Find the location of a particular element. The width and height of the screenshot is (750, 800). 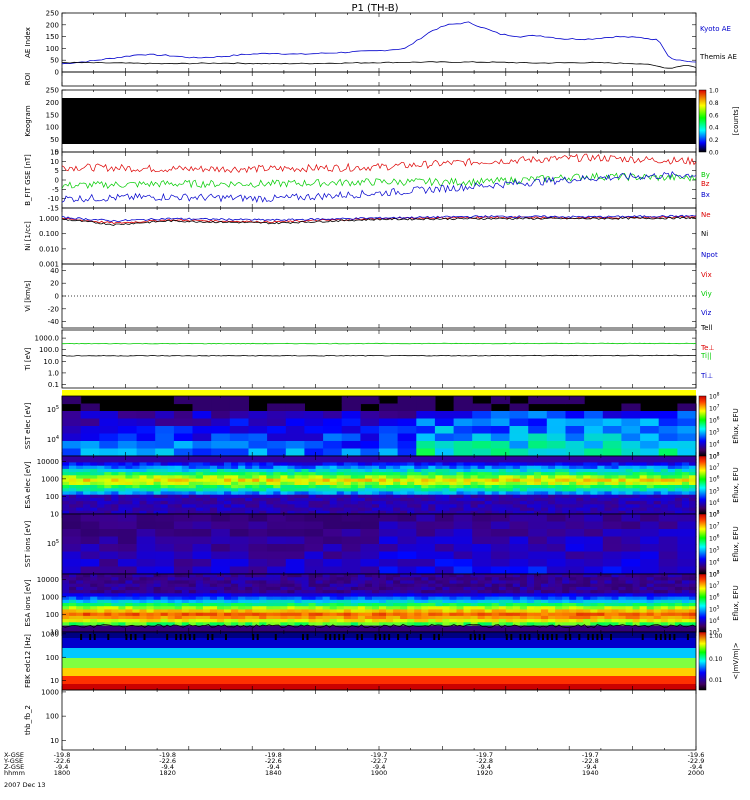

y-tick-label: 10 is located at coordinates (54, 162).